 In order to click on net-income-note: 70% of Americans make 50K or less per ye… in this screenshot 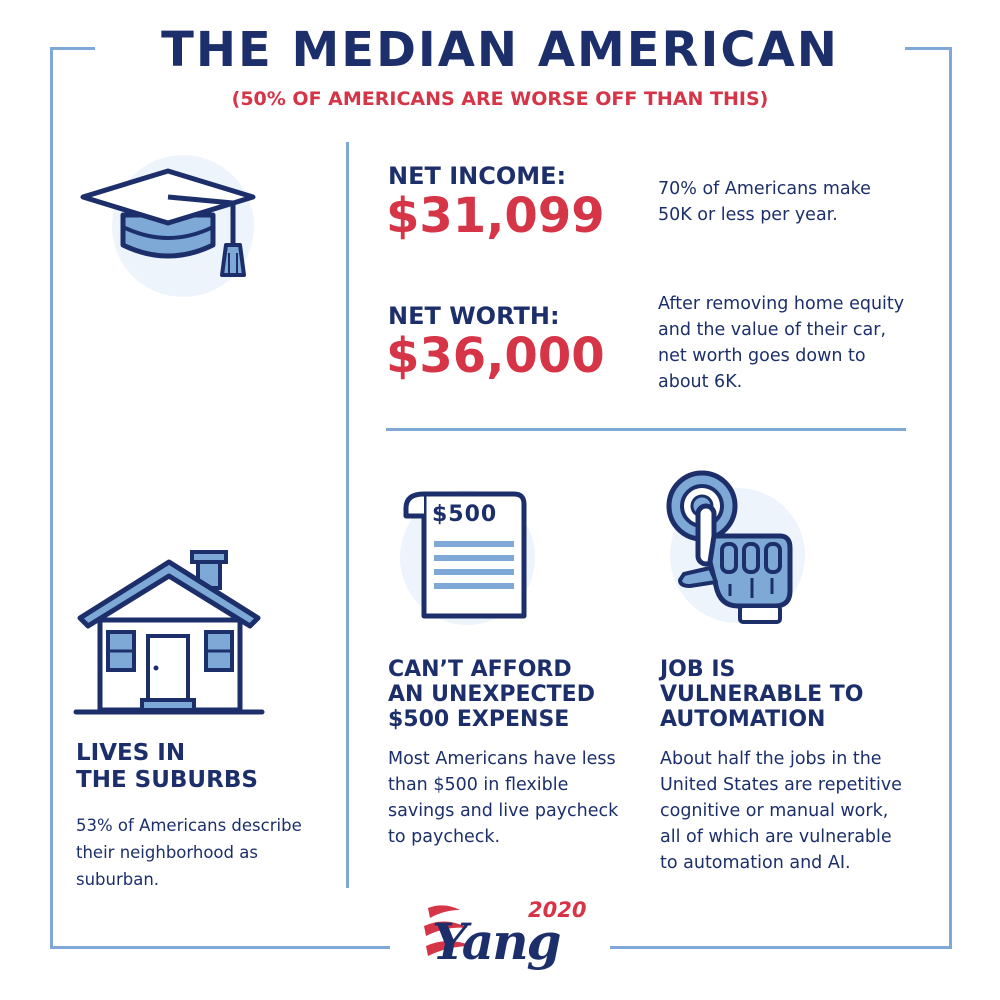, I will do `click(764, 202)`.